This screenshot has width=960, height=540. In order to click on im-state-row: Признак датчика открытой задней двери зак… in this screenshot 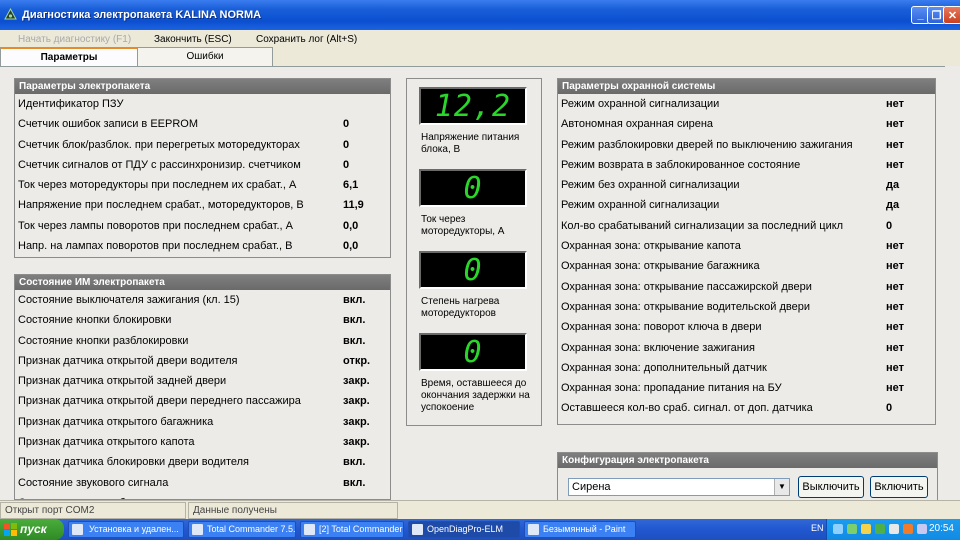, I will do `click(202, 381)`.